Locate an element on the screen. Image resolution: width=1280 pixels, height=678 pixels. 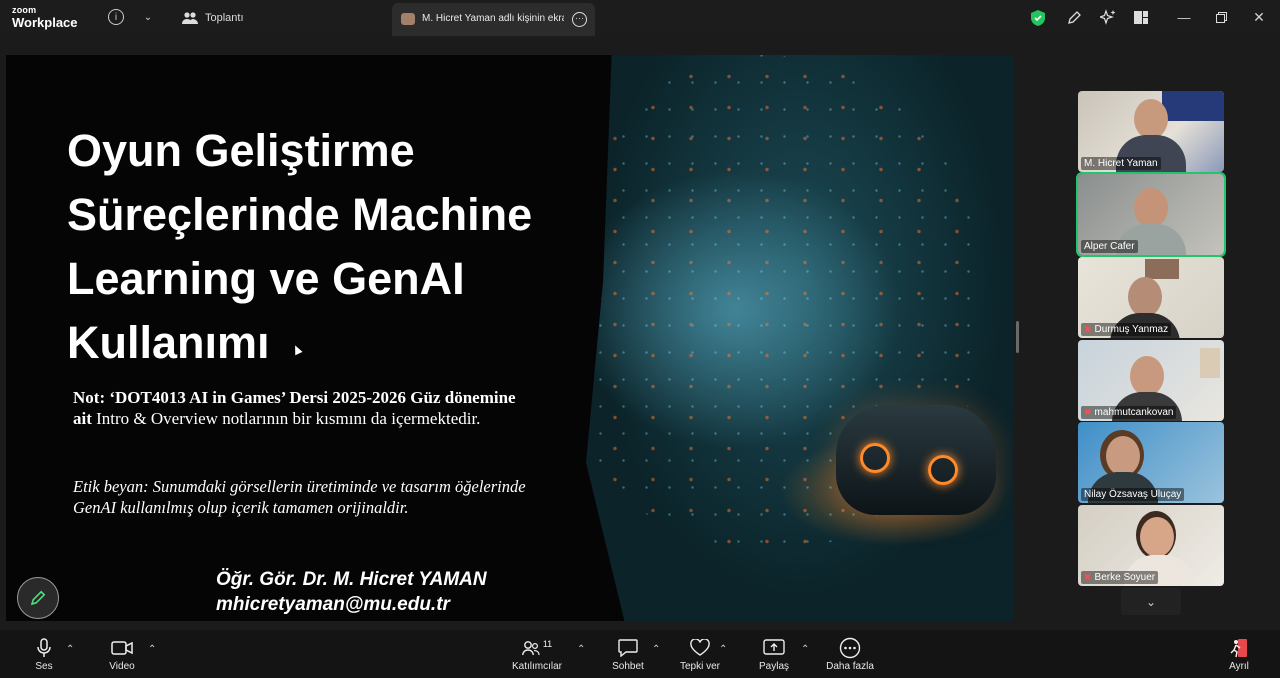
participants-icon is located at coordinates (530, 648).